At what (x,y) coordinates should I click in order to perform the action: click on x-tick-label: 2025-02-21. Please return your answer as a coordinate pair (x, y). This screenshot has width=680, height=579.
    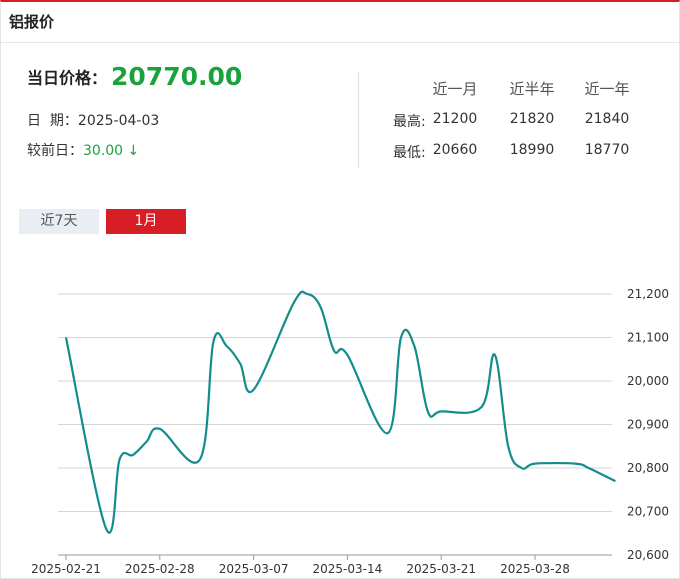
    Looking at the image, I should click on (66, 569).